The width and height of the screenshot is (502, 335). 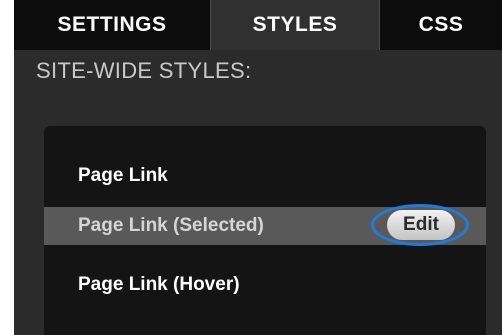 I want to click on style-item-label: Page Link, so click(x=123, y=175).